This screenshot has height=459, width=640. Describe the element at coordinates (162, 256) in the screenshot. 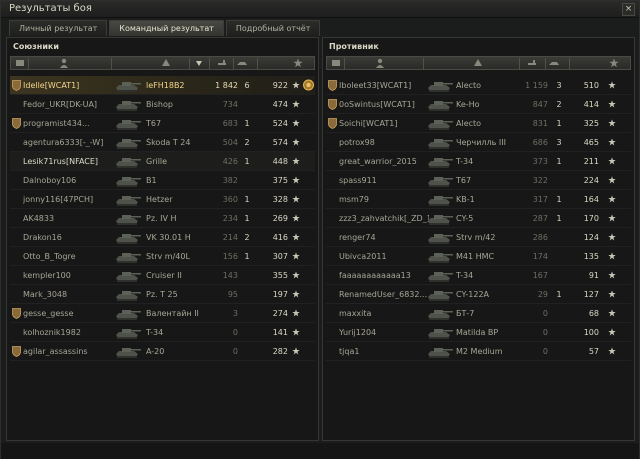

I see `player-row: Otto_B_Togre Strv m/40L 156 1 307` at that location.